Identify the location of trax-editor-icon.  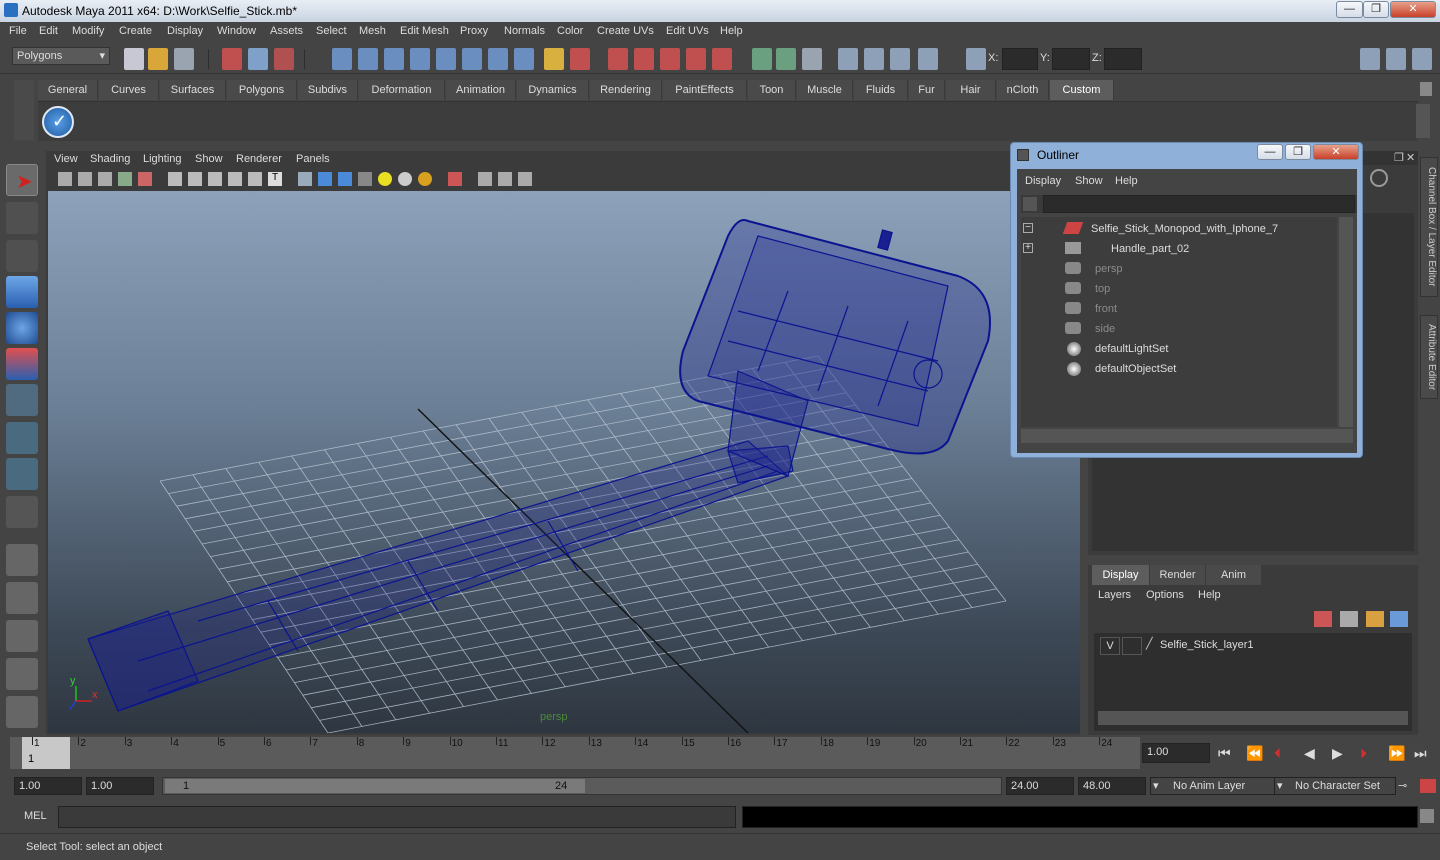
(928, 59).